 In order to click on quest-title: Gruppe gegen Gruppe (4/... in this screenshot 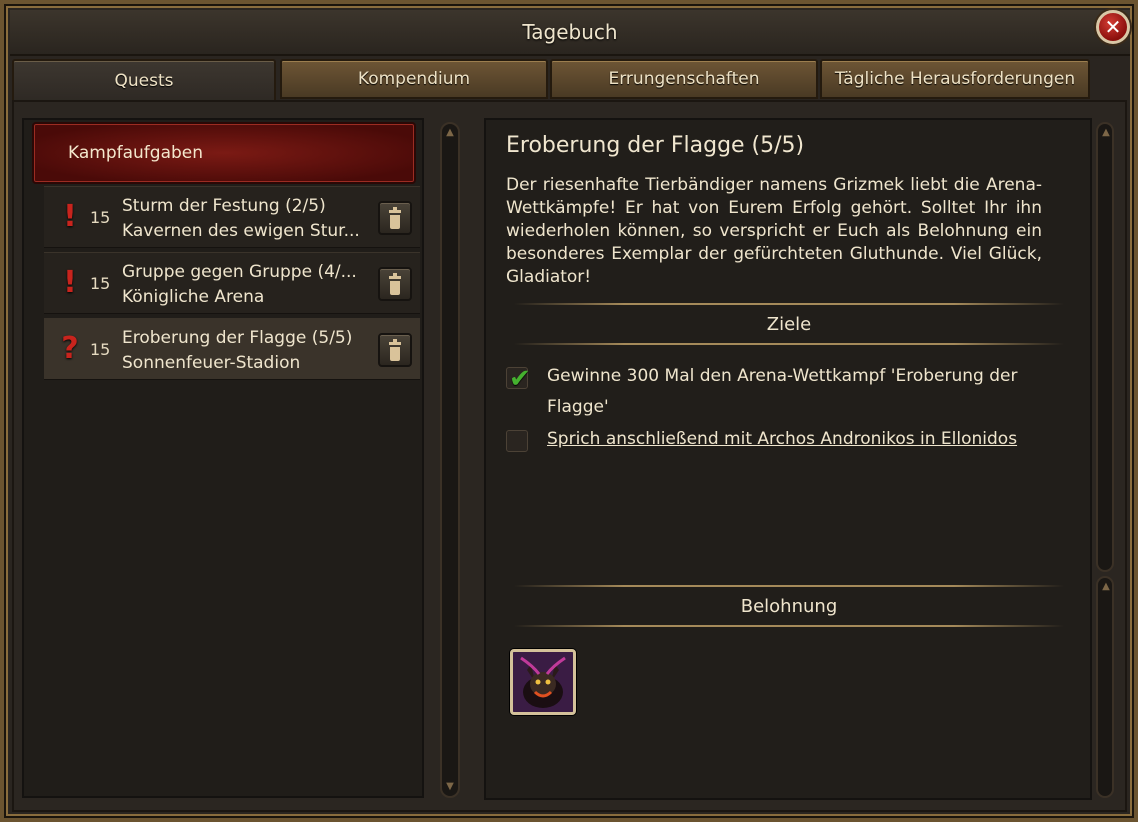, I will do `click(239, 272)`.